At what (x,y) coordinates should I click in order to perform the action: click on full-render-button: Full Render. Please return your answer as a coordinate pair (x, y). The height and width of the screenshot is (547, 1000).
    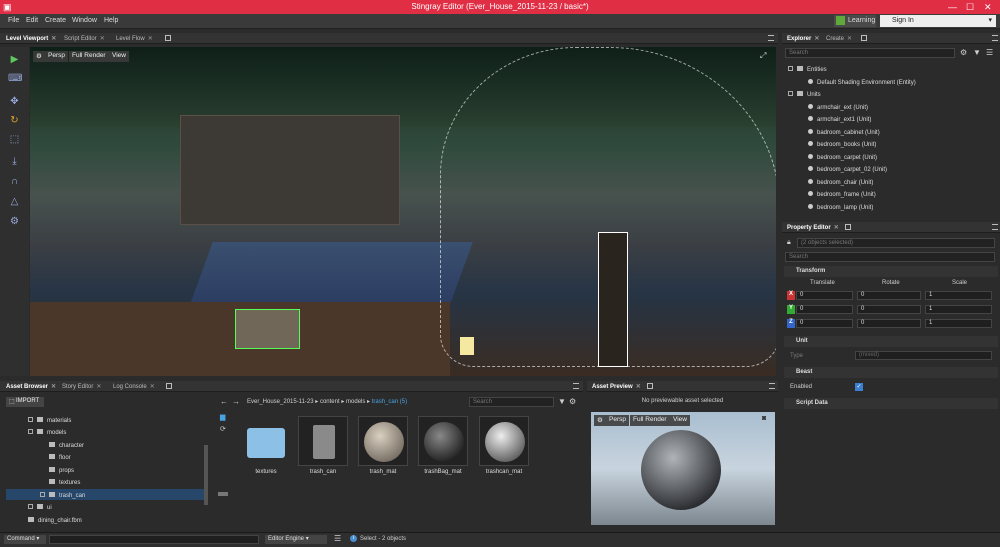
    Looking at the image, I should click on (89, 56).